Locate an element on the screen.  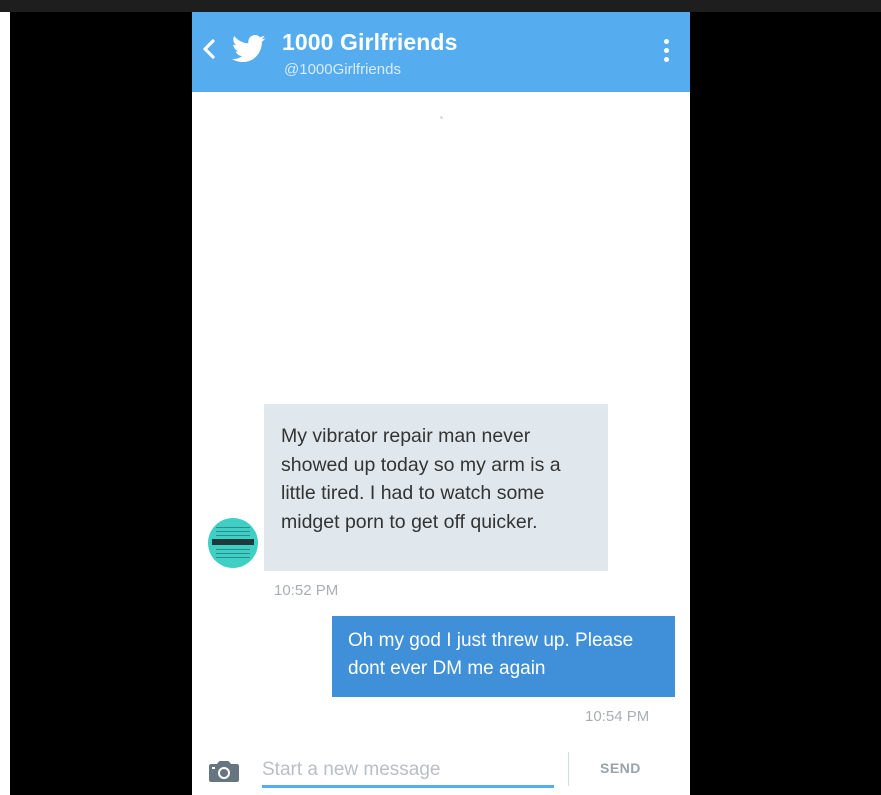
twitter-bird-icon is located at coordinates (249, 48).